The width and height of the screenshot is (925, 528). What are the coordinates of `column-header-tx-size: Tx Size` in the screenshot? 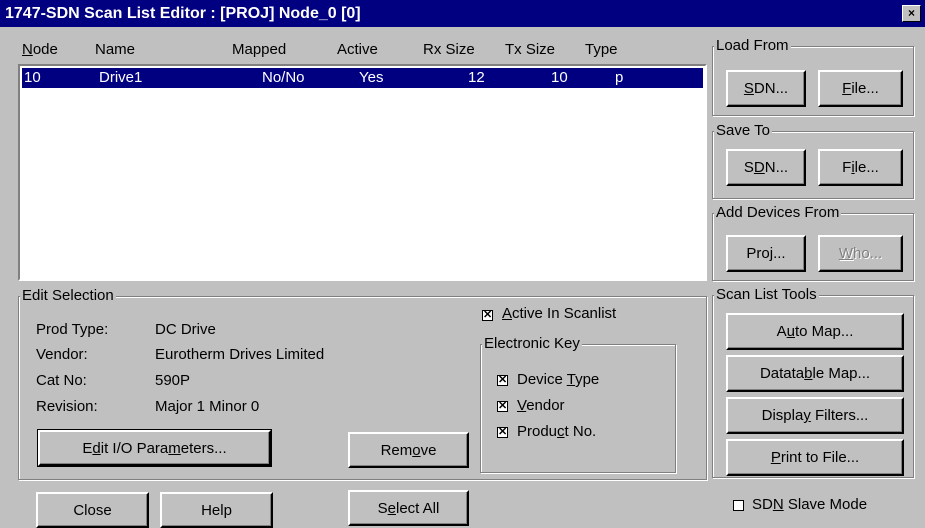 It's located at (530, 49).